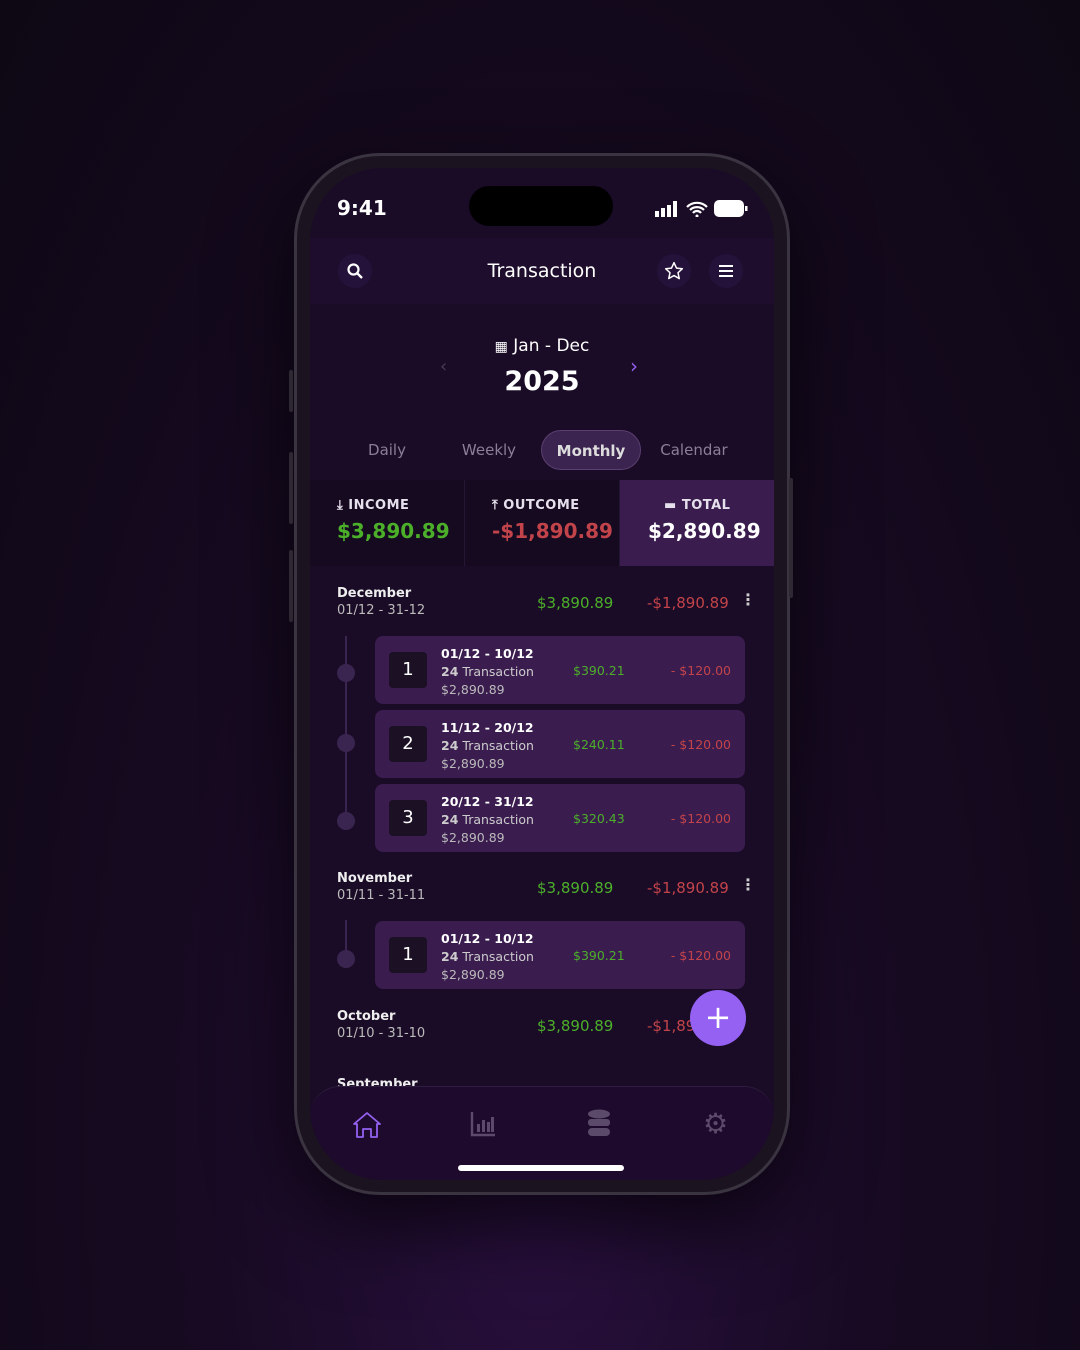 The image size is (1080, 1350). I want to click on tab-daily: Daily, so click(387, 450).